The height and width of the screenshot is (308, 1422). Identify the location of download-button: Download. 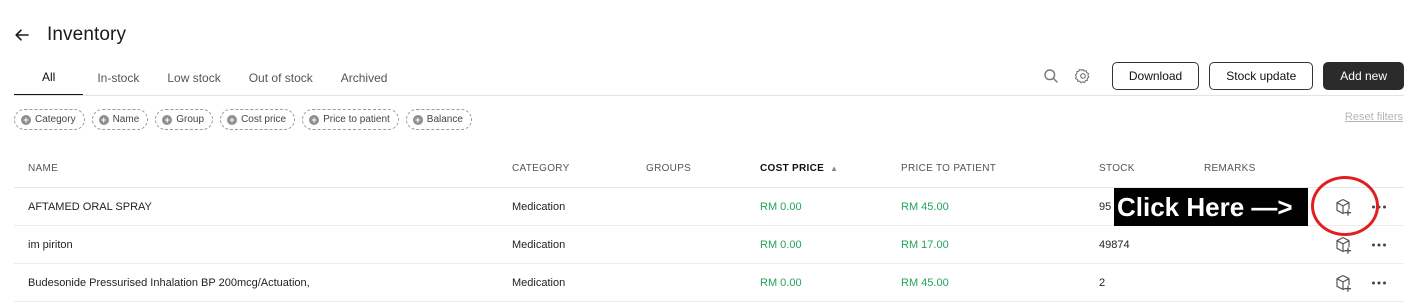
(1155, 76).